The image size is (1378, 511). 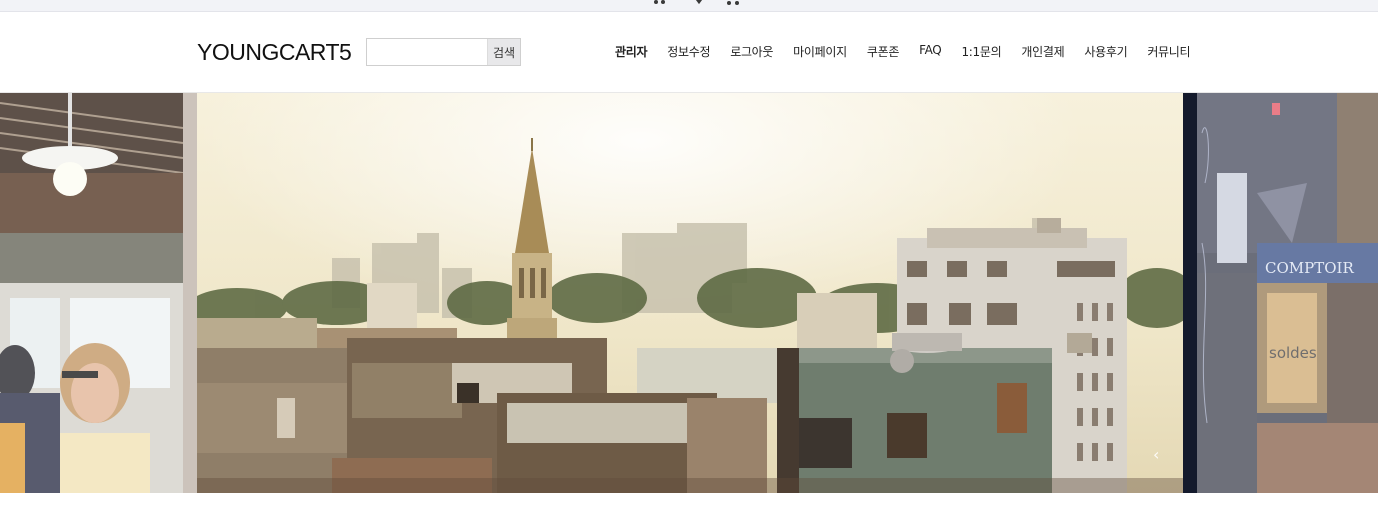 I want to click on nav-item-edit-profile: 정보수정, so click(x=688, y=51).